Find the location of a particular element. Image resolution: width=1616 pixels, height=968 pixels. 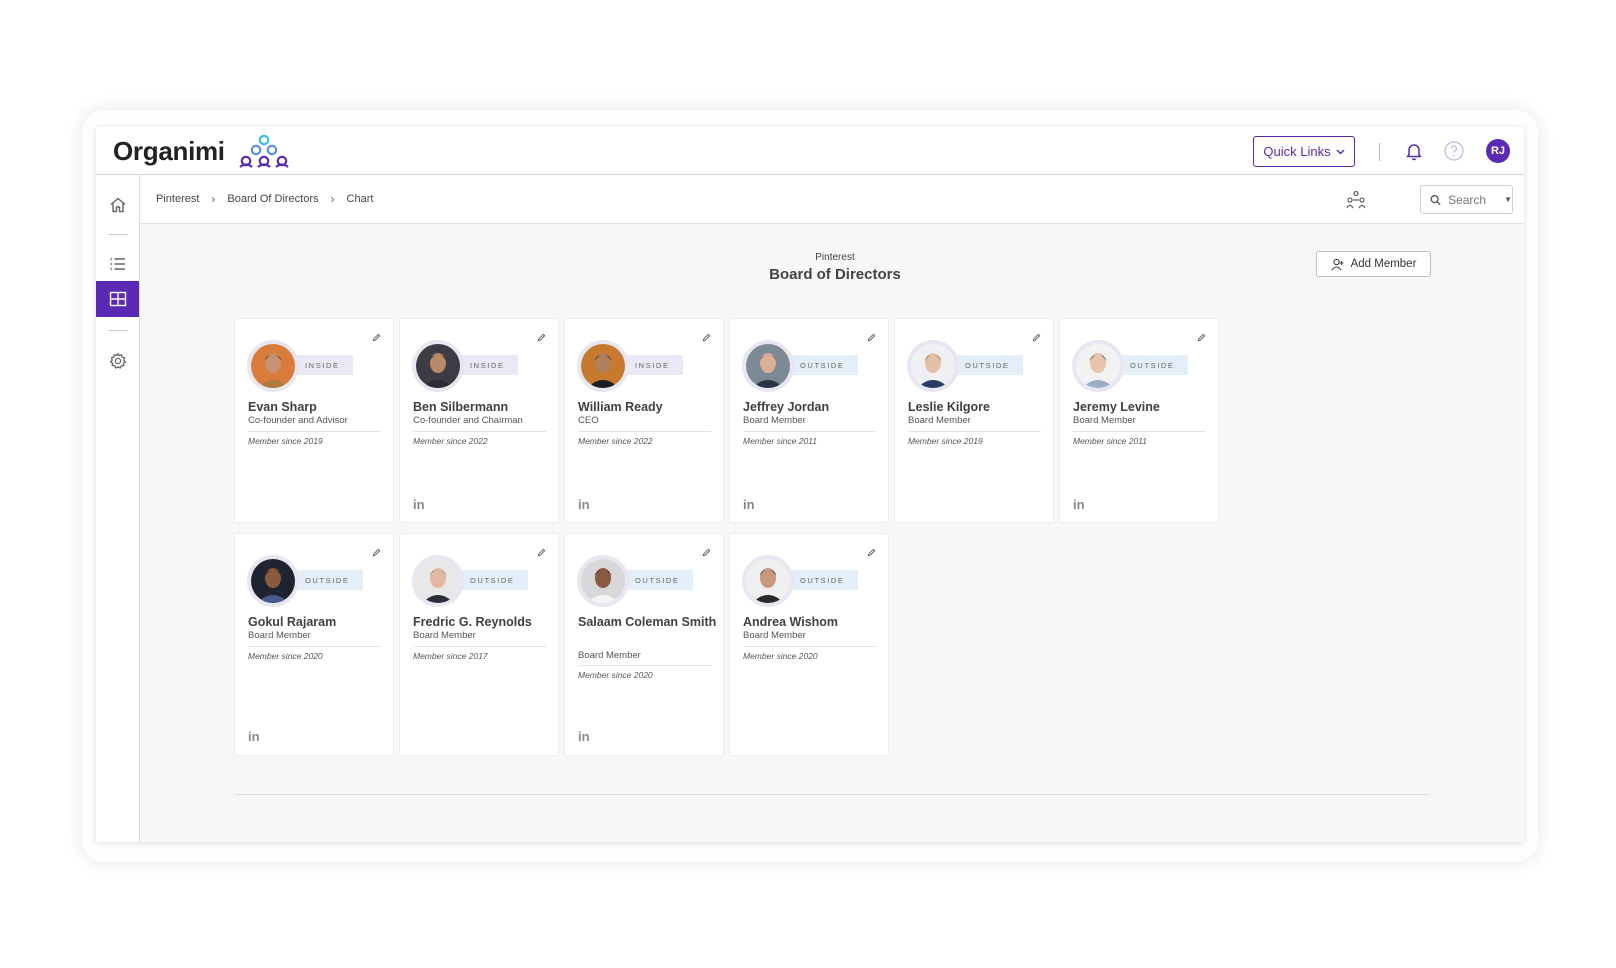

search-input is located at coordinates (1474, 199).